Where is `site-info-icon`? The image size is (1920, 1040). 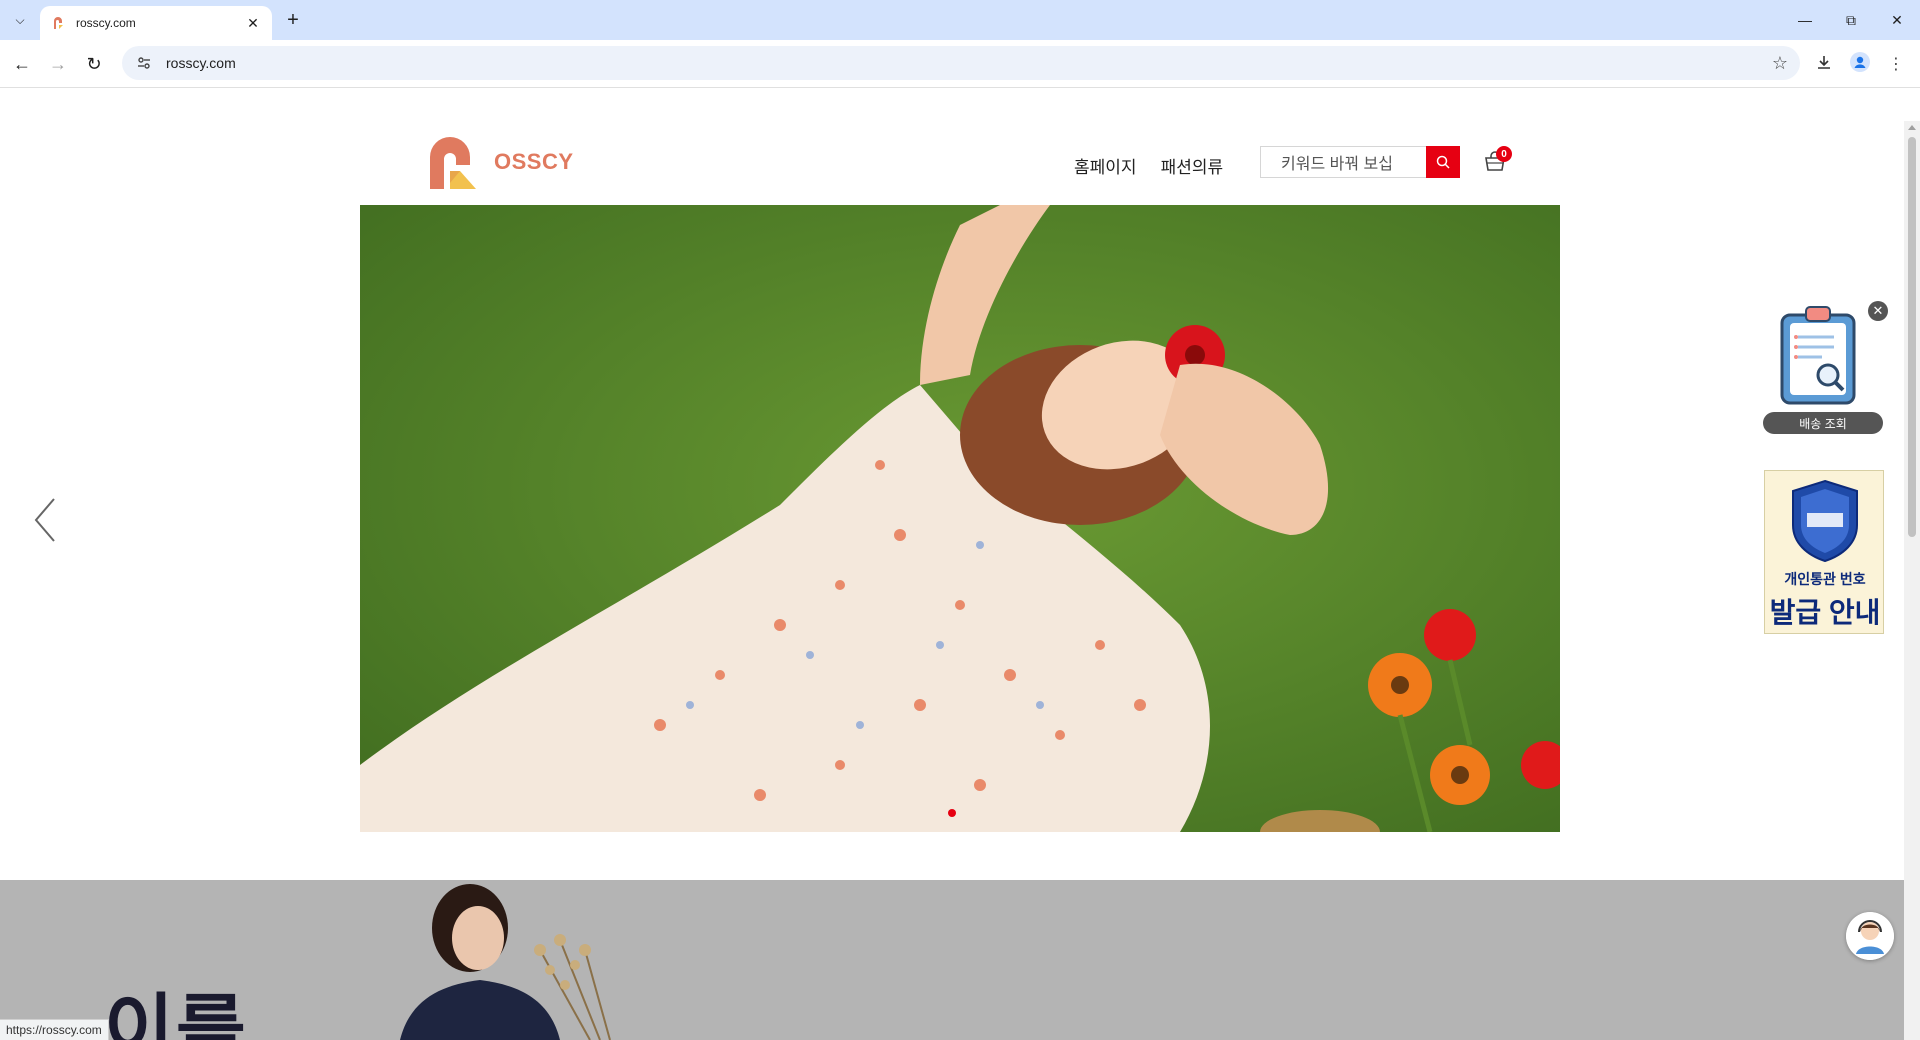
site-info-icon is located at coordinates (144, 63).